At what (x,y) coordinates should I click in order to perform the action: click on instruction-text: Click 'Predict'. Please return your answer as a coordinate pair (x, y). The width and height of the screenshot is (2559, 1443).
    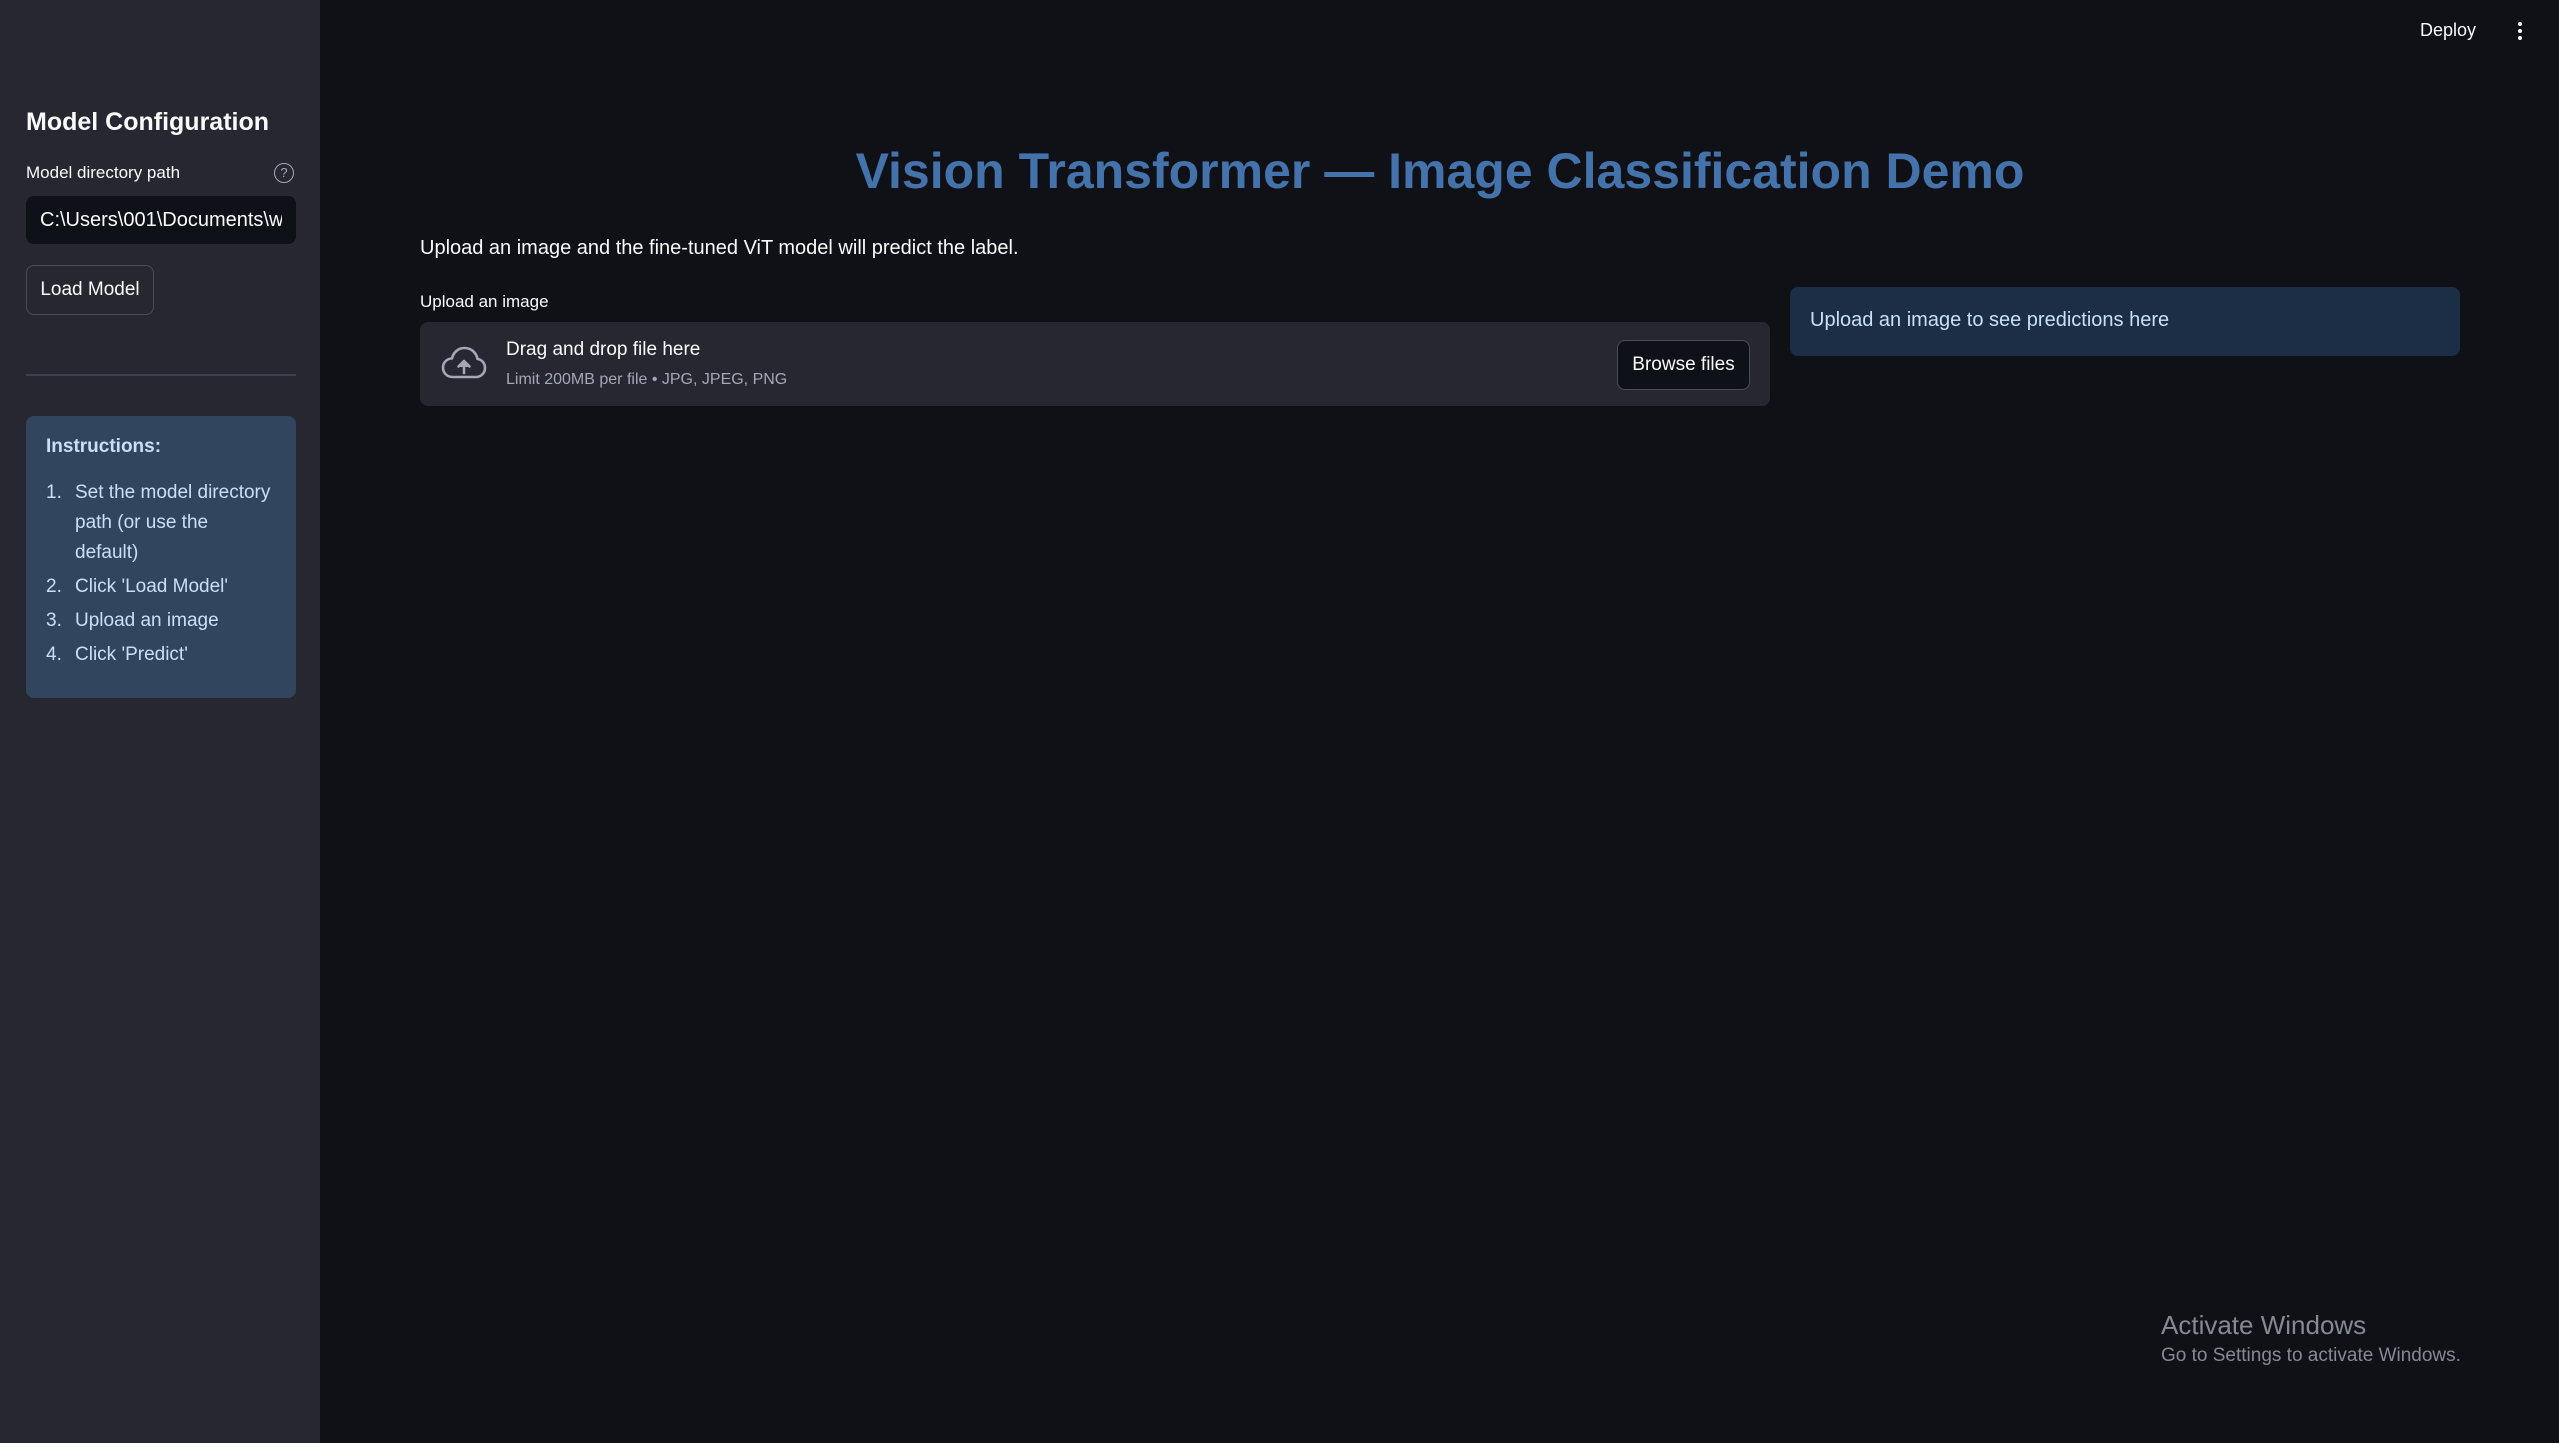
    Looking at the image, I should click on (131, 654).